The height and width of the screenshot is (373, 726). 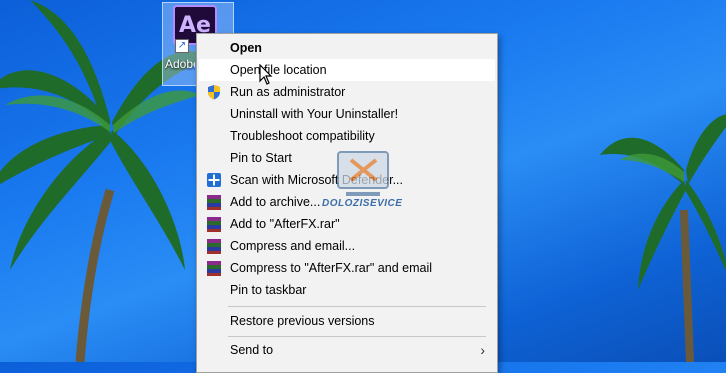 What do you see at coordinates (268, 290) in the screenshot?
I see `menu-item-label: Pin to taskbar` at bounding box center [268, 290].